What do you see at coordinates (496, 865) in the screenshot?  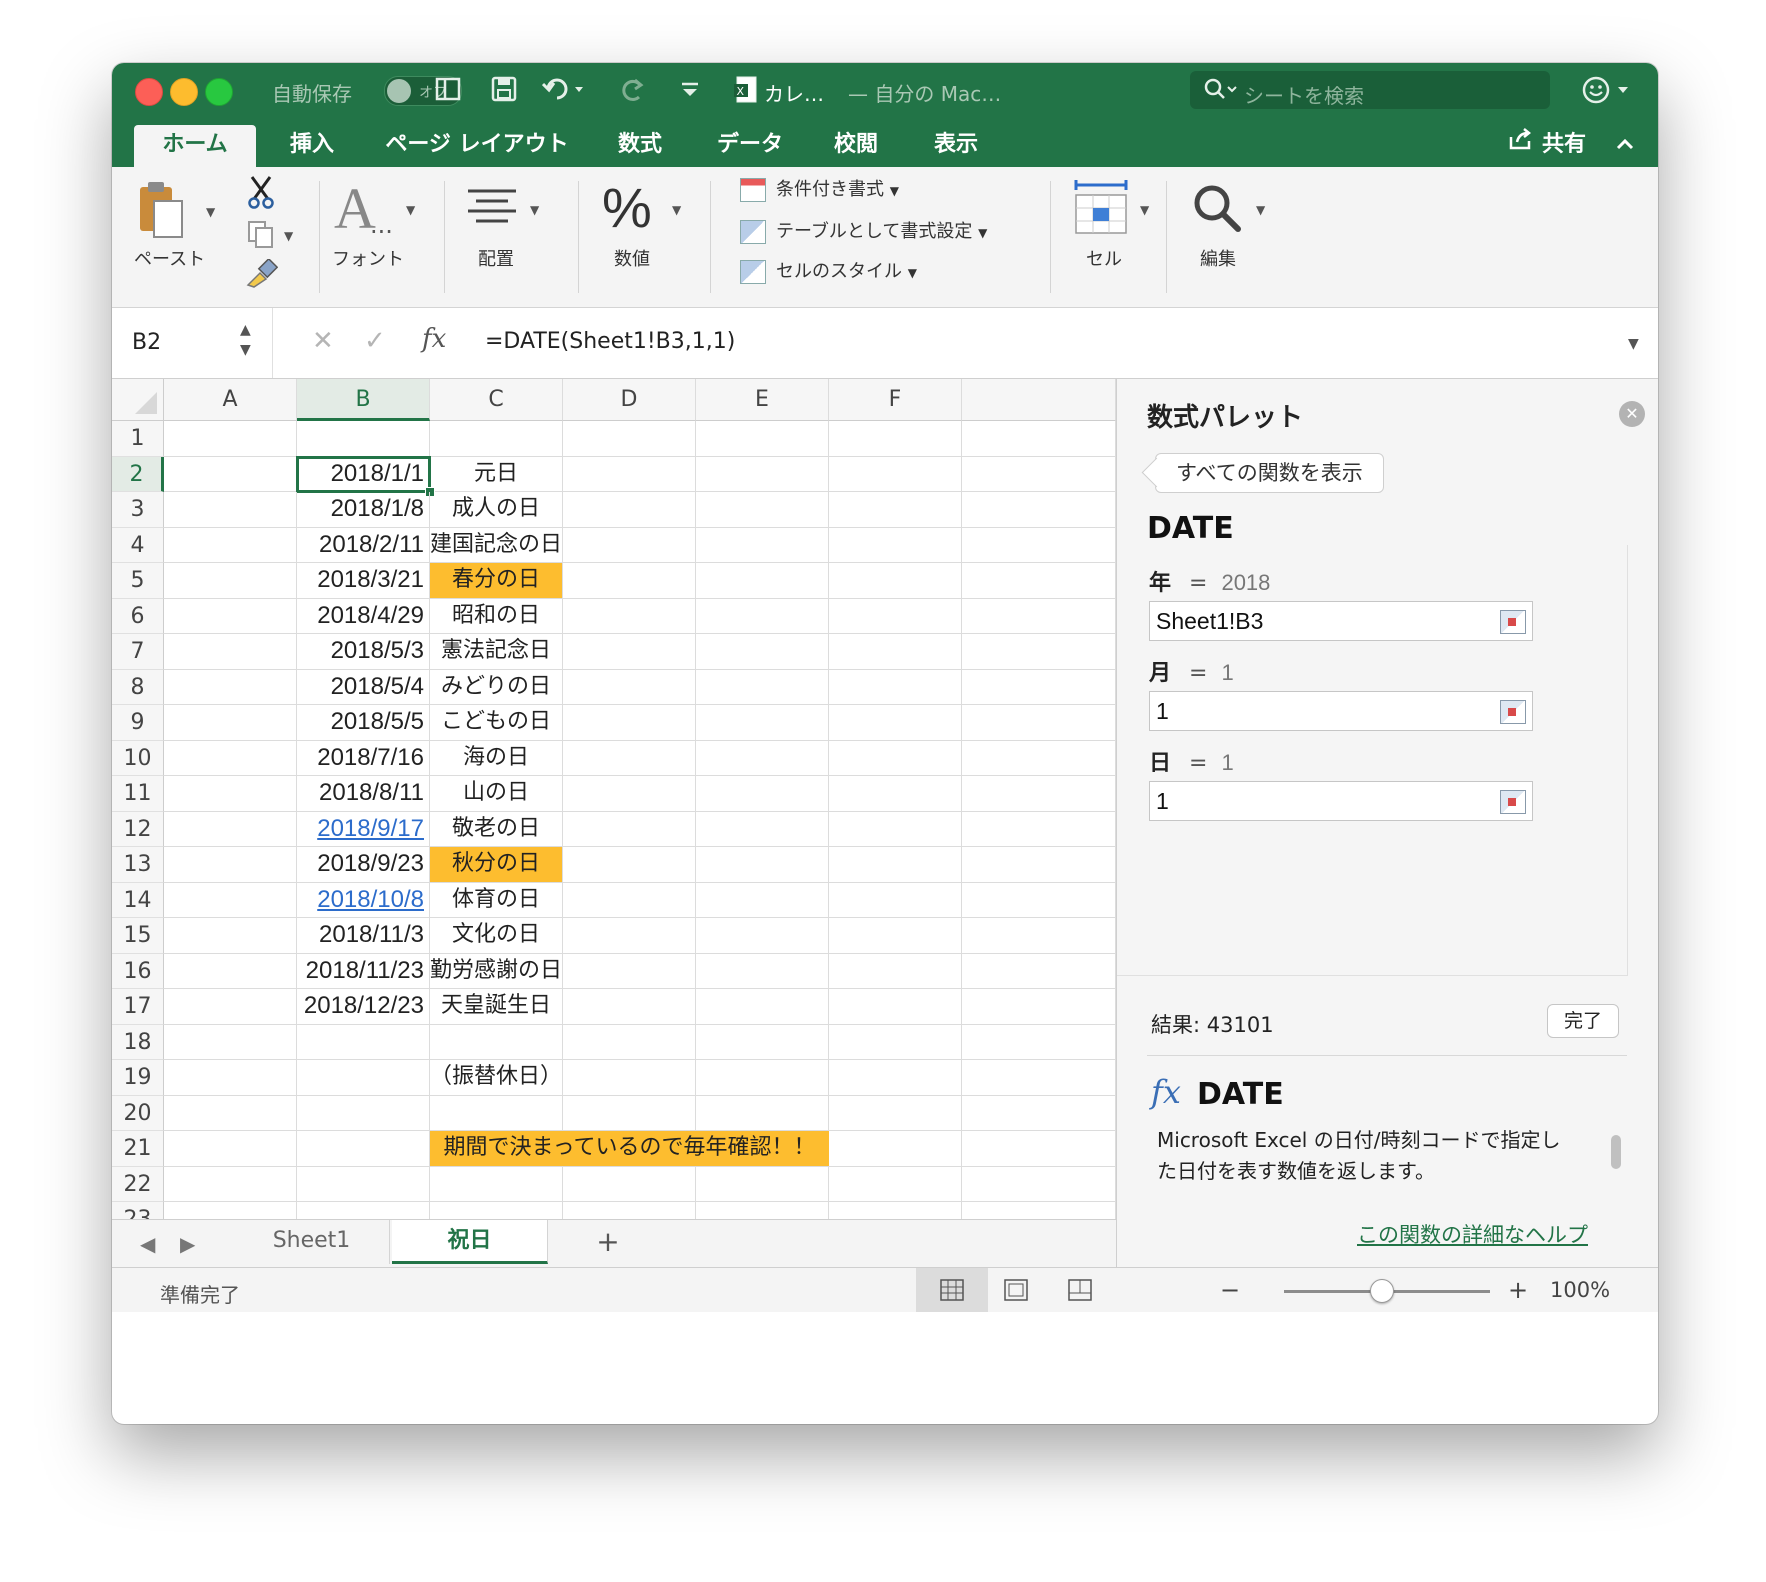 I see `holiday-name-cell: 秋分の日` at bounding box center [496, 865].